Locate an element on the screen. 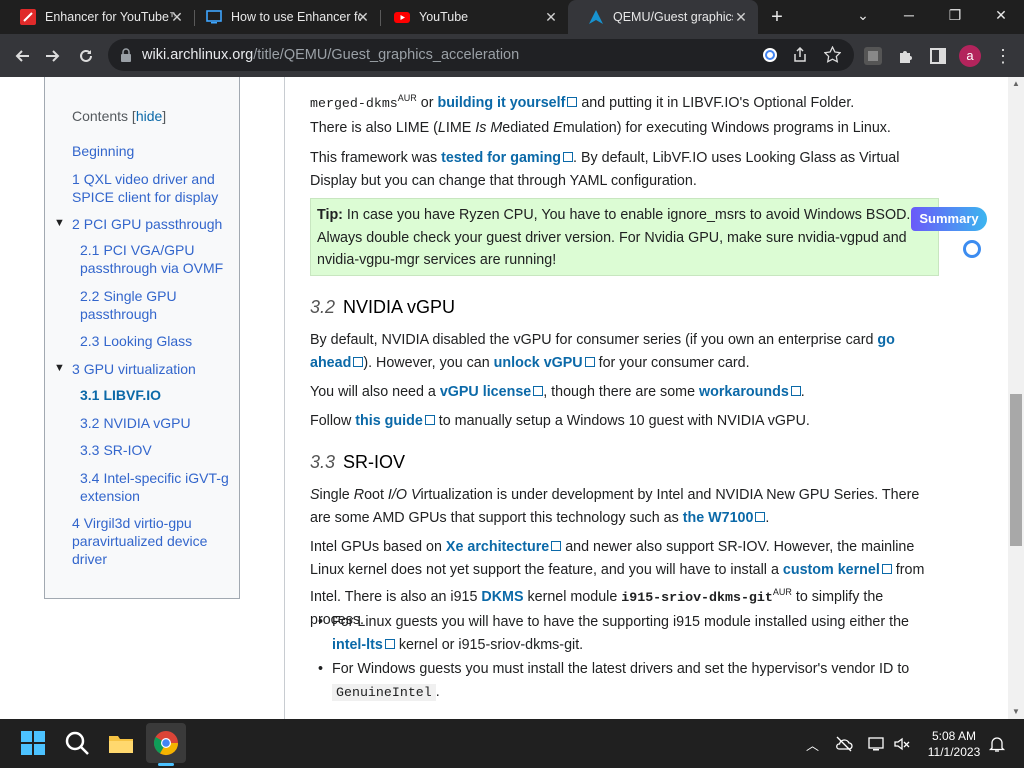  back-arrow-icon is located at coordinates (22, 56).